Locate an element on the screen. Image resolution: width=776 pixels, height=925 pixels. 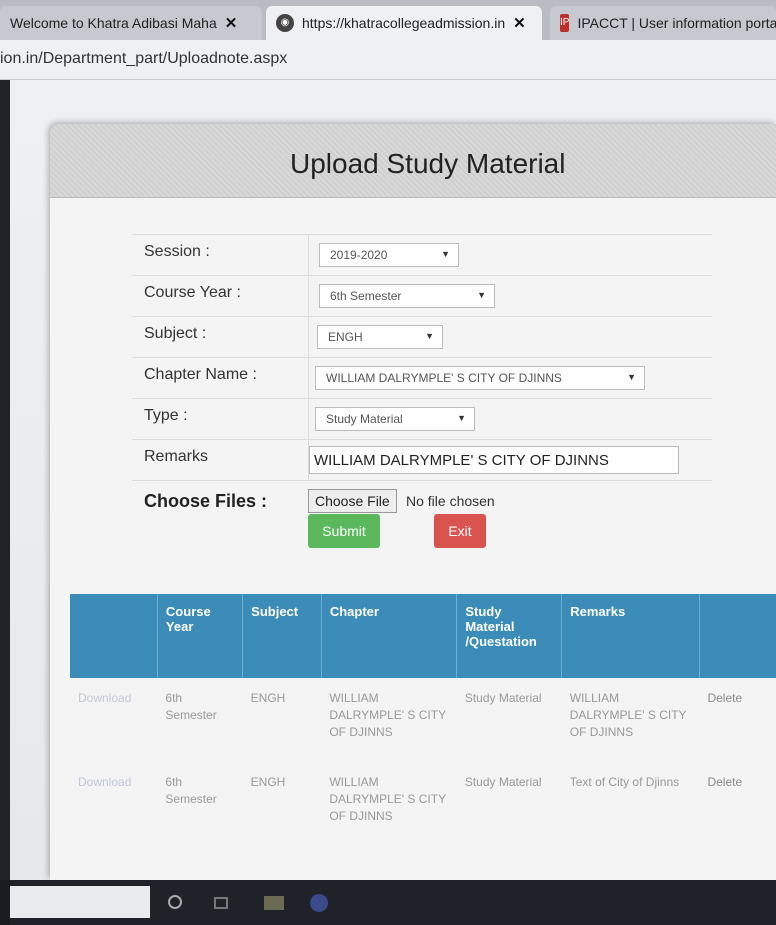
file-status: No file chosen is located at coordinates (450, 501).